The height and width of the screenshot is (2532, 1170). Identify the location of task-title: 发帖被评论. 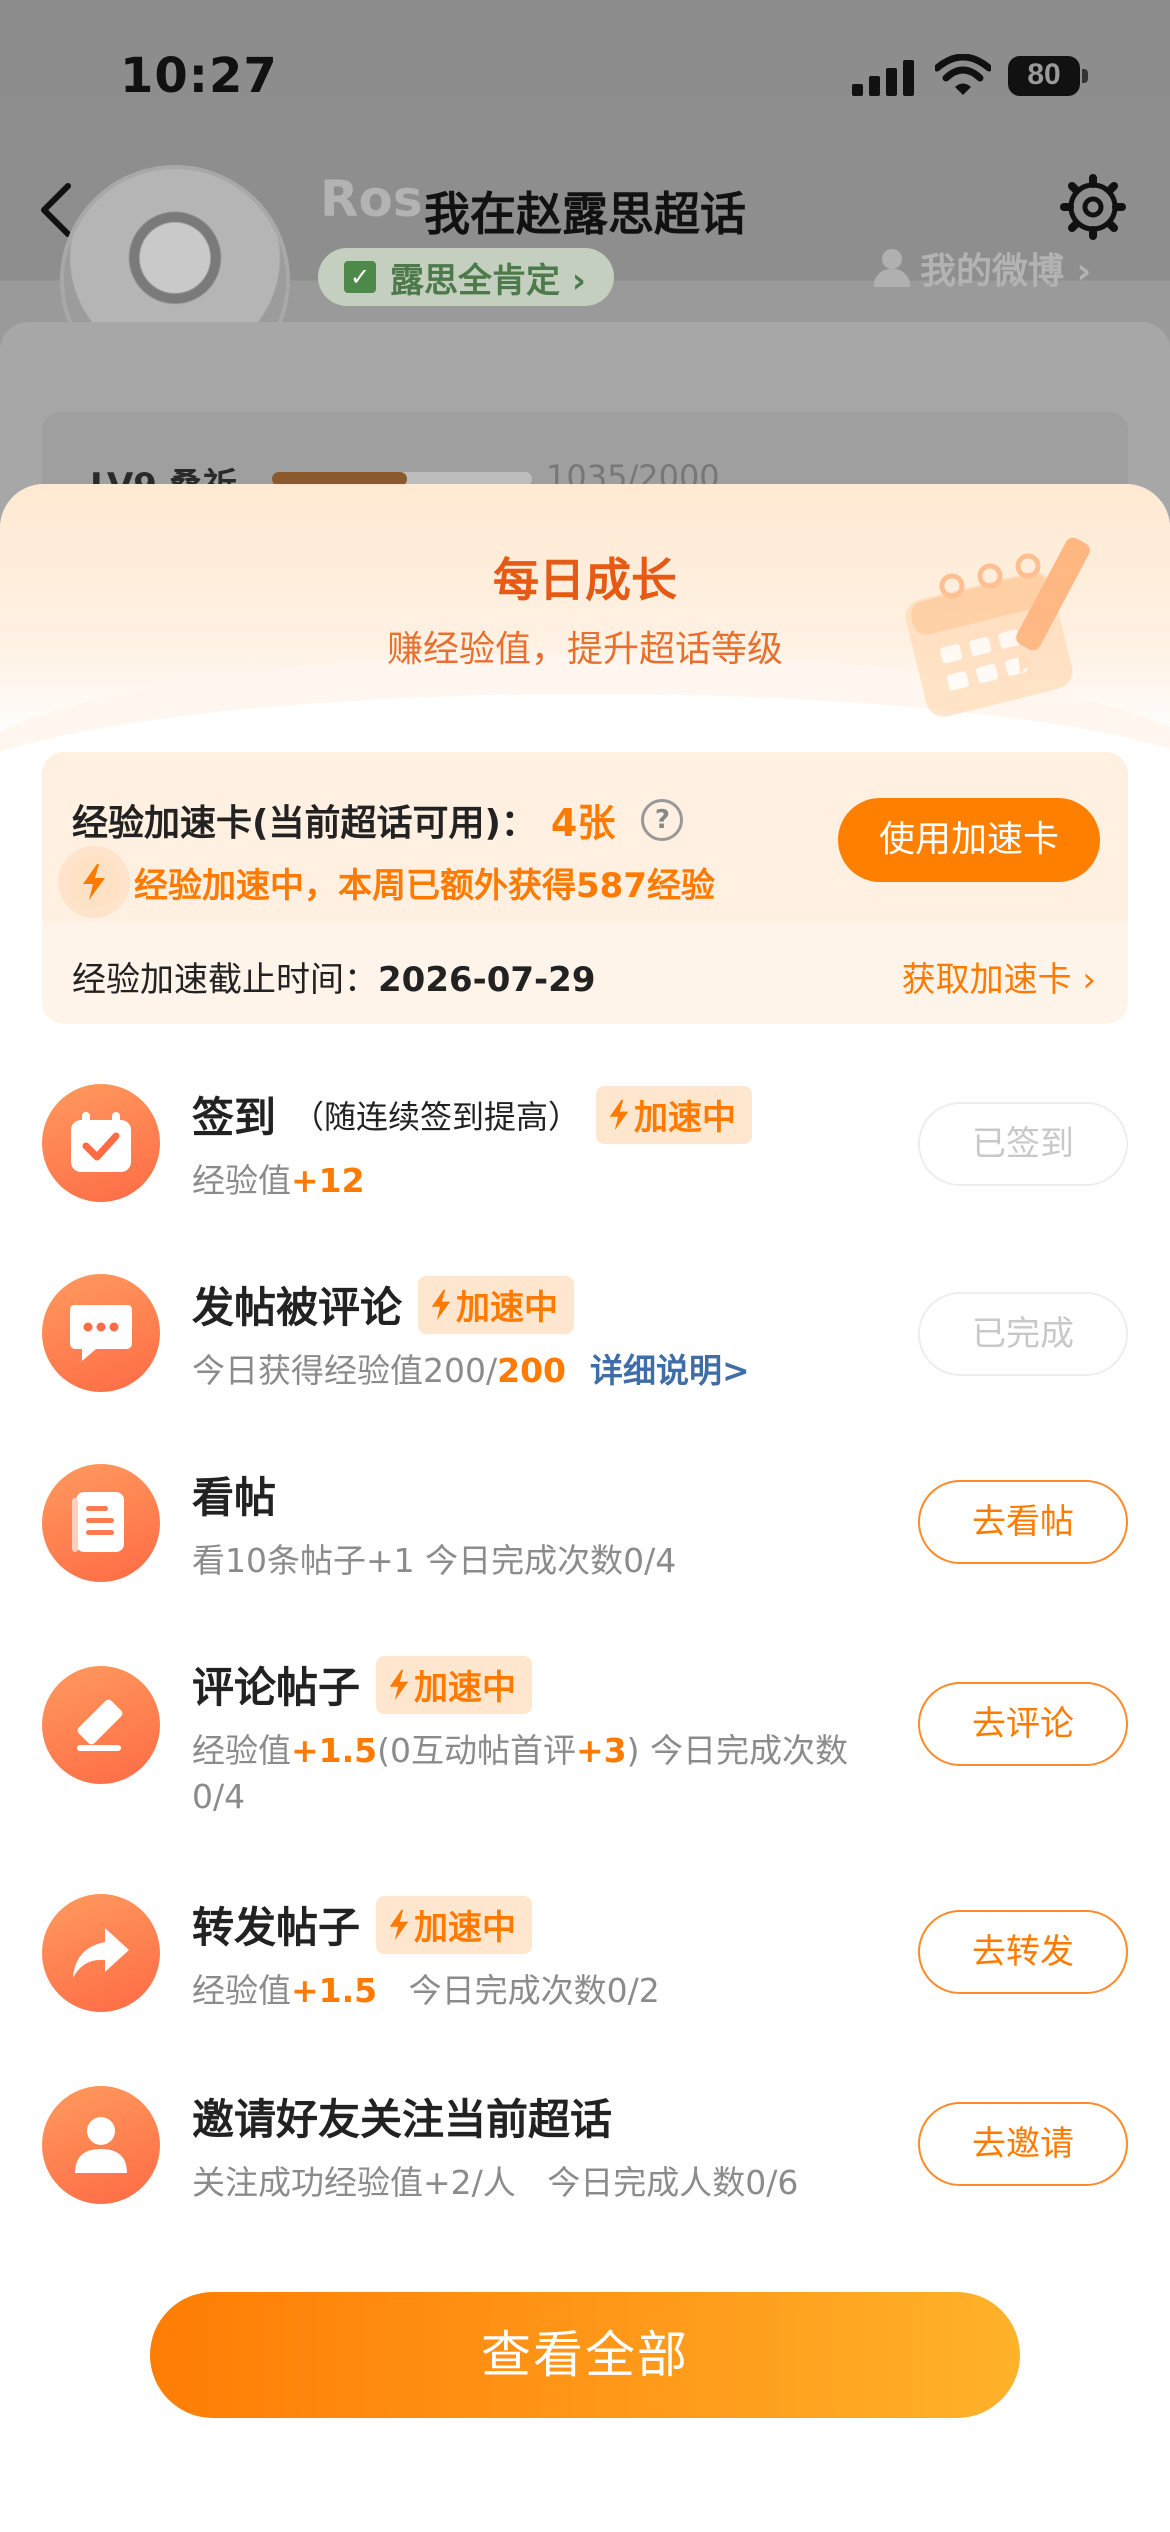
(297, 1307).